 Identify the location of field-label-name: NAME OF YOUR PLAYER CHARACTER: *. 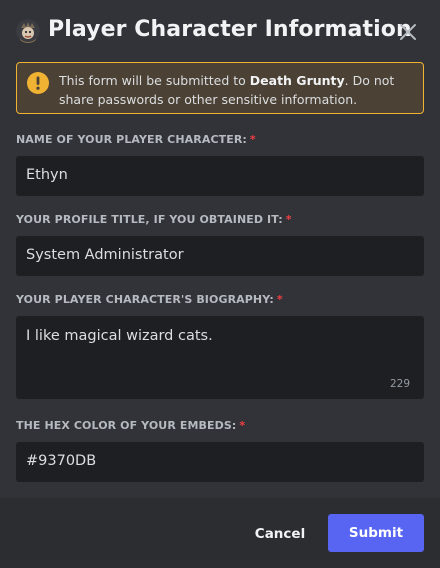
(136, 139).